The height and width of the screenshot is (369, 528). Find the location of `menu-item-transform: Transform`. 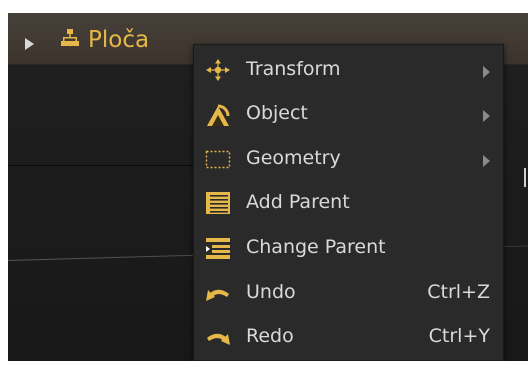

menu-item-transform: Transform is located at coordinates (348, 69).